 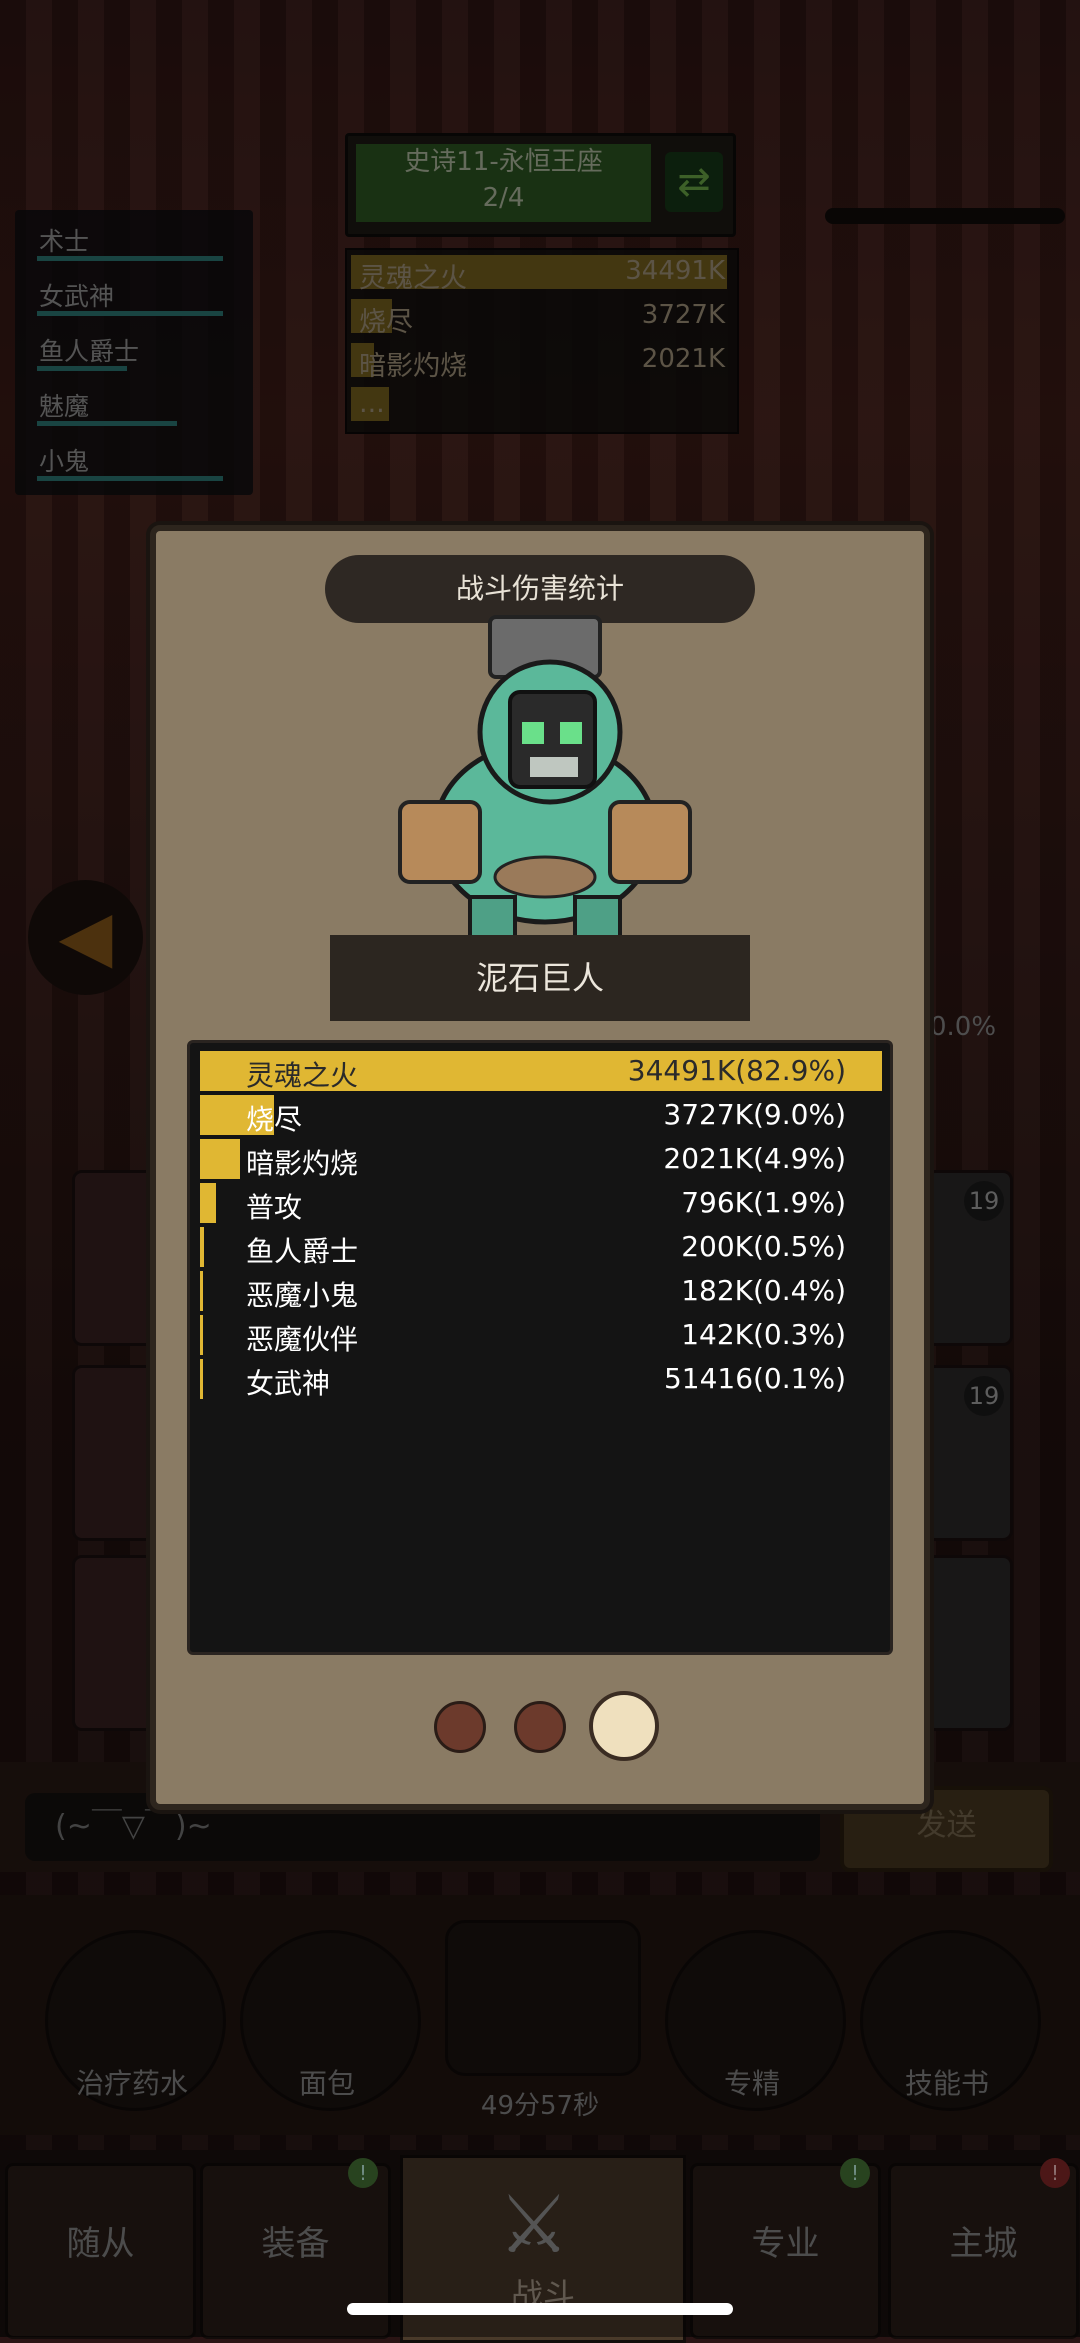 What do you see at coordinates (736, 1070) in the screenshot?
I see `damage-value: 34491K(82.9%)` at bounding box center [736, 1070].